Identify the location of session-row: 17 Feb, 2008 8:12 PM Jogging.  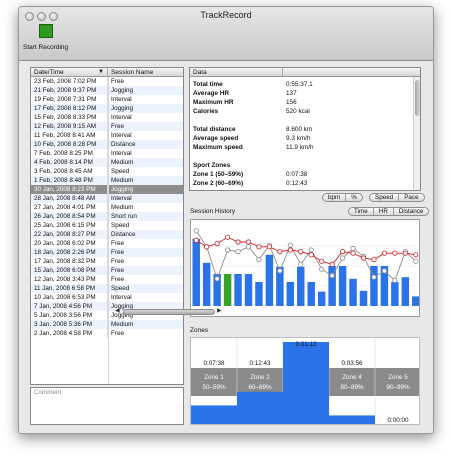
(107, 108).